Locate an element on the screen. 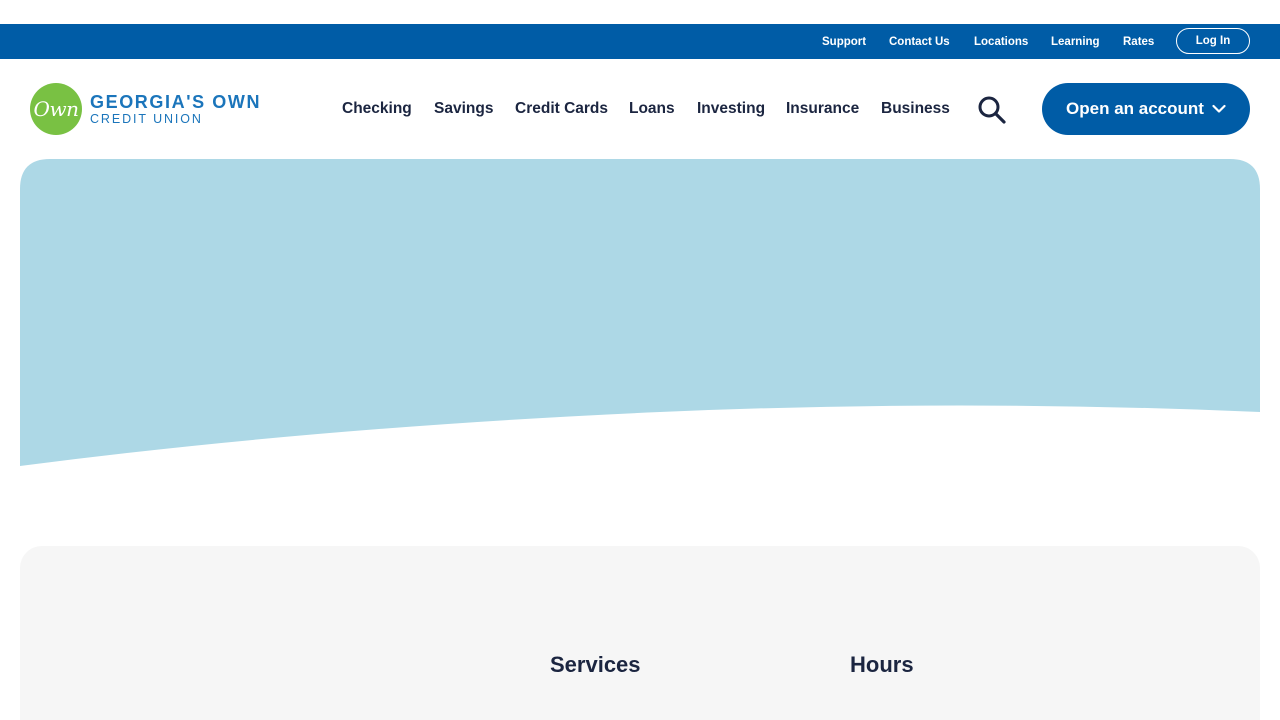  logo-badge: Own is located at coordinates (56, 109).